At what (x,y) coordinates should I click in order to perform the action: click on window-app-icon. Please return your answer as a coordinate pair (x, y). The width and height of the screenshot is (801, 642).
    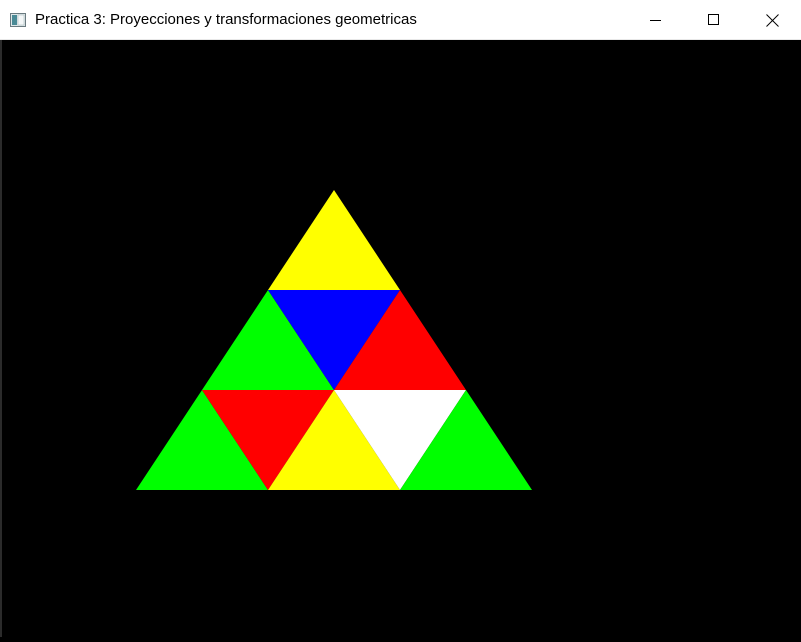
    Looking at the image, I should click on (18, 20).